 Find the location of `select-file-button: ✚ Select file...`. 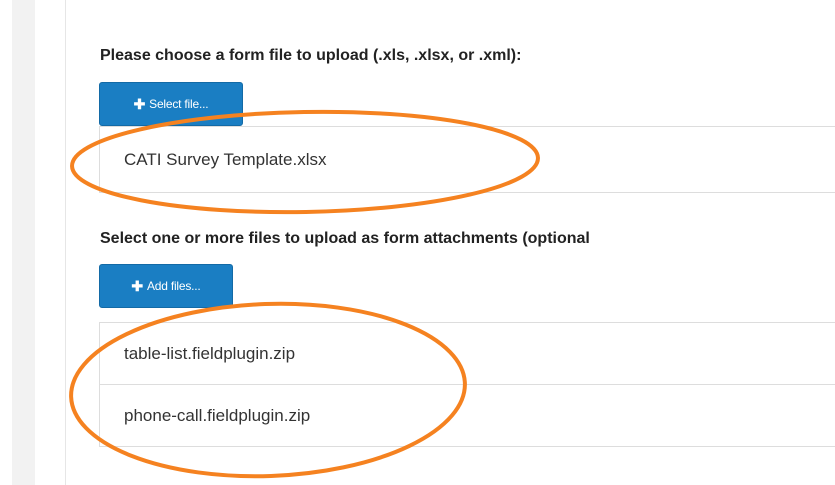

select-file-button: ✚ Select file... is located at coordinates (171, 104).